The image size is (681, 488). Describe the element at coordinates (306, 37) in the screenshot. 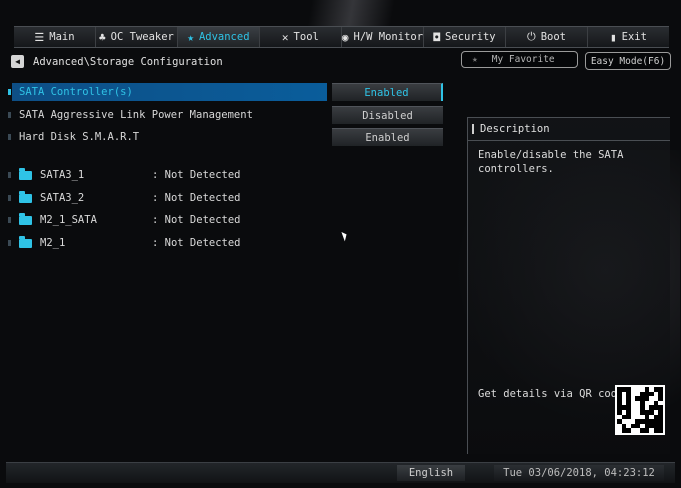

I see `tab-label: Tool` at that location.